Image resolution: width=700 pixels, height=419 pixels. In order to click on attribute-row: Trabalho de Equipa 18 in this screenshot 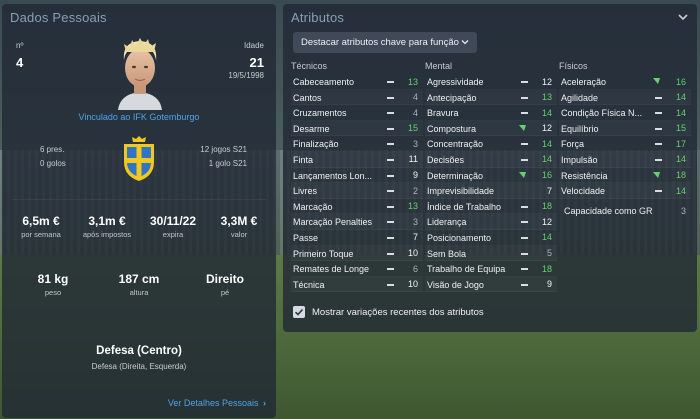, I will do `click(491, 269)`.